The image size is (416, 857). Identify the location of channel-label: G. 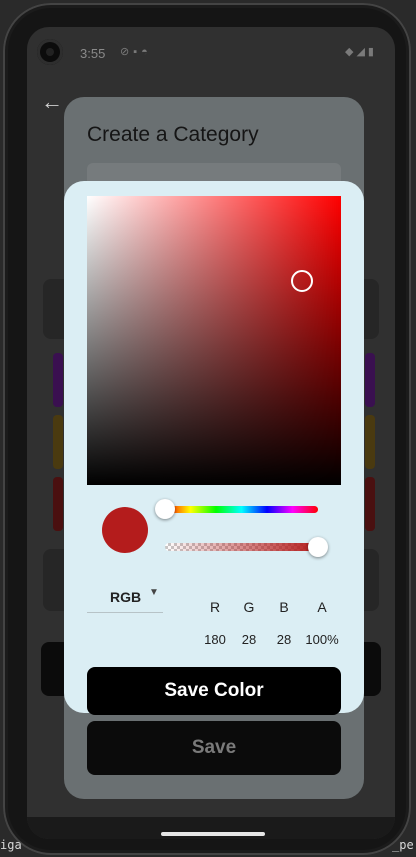
(249, 607).